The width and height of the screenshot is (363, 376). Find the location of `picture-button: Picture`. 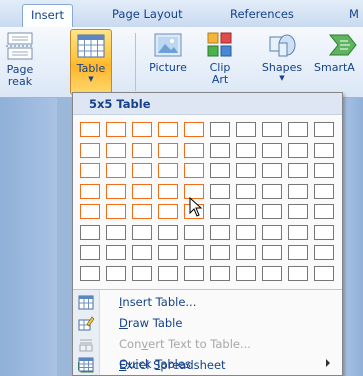

picture-button: Picture is located at coordinates (168, 62).